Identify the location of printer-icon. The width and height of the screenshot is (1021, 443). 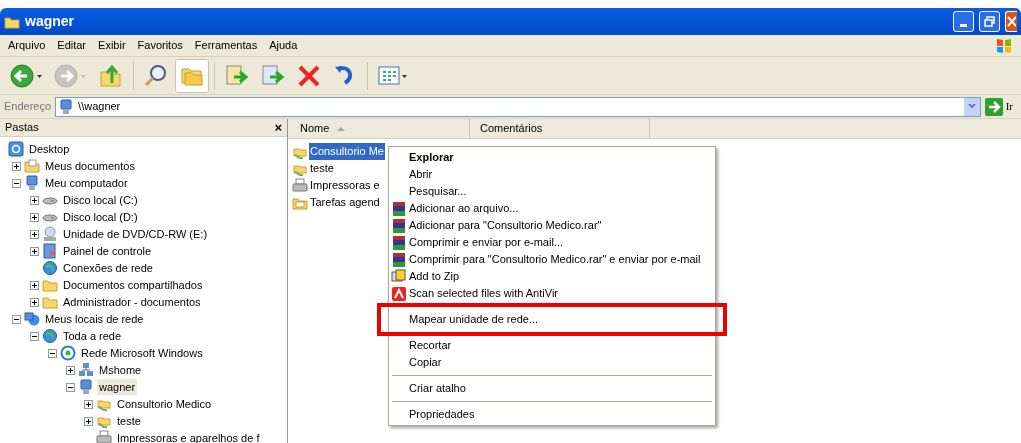
(300, 185).